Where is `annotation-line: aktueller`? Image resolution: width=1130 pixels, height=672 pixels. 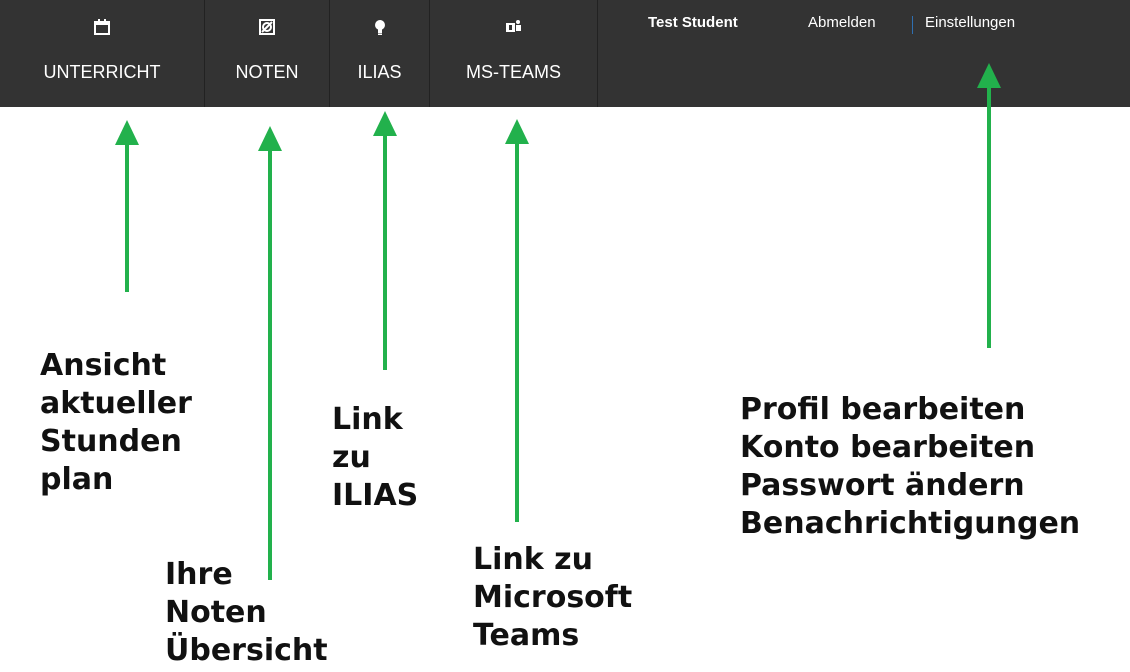 annotation-line: aktueller is located at coordinates (116, 403).